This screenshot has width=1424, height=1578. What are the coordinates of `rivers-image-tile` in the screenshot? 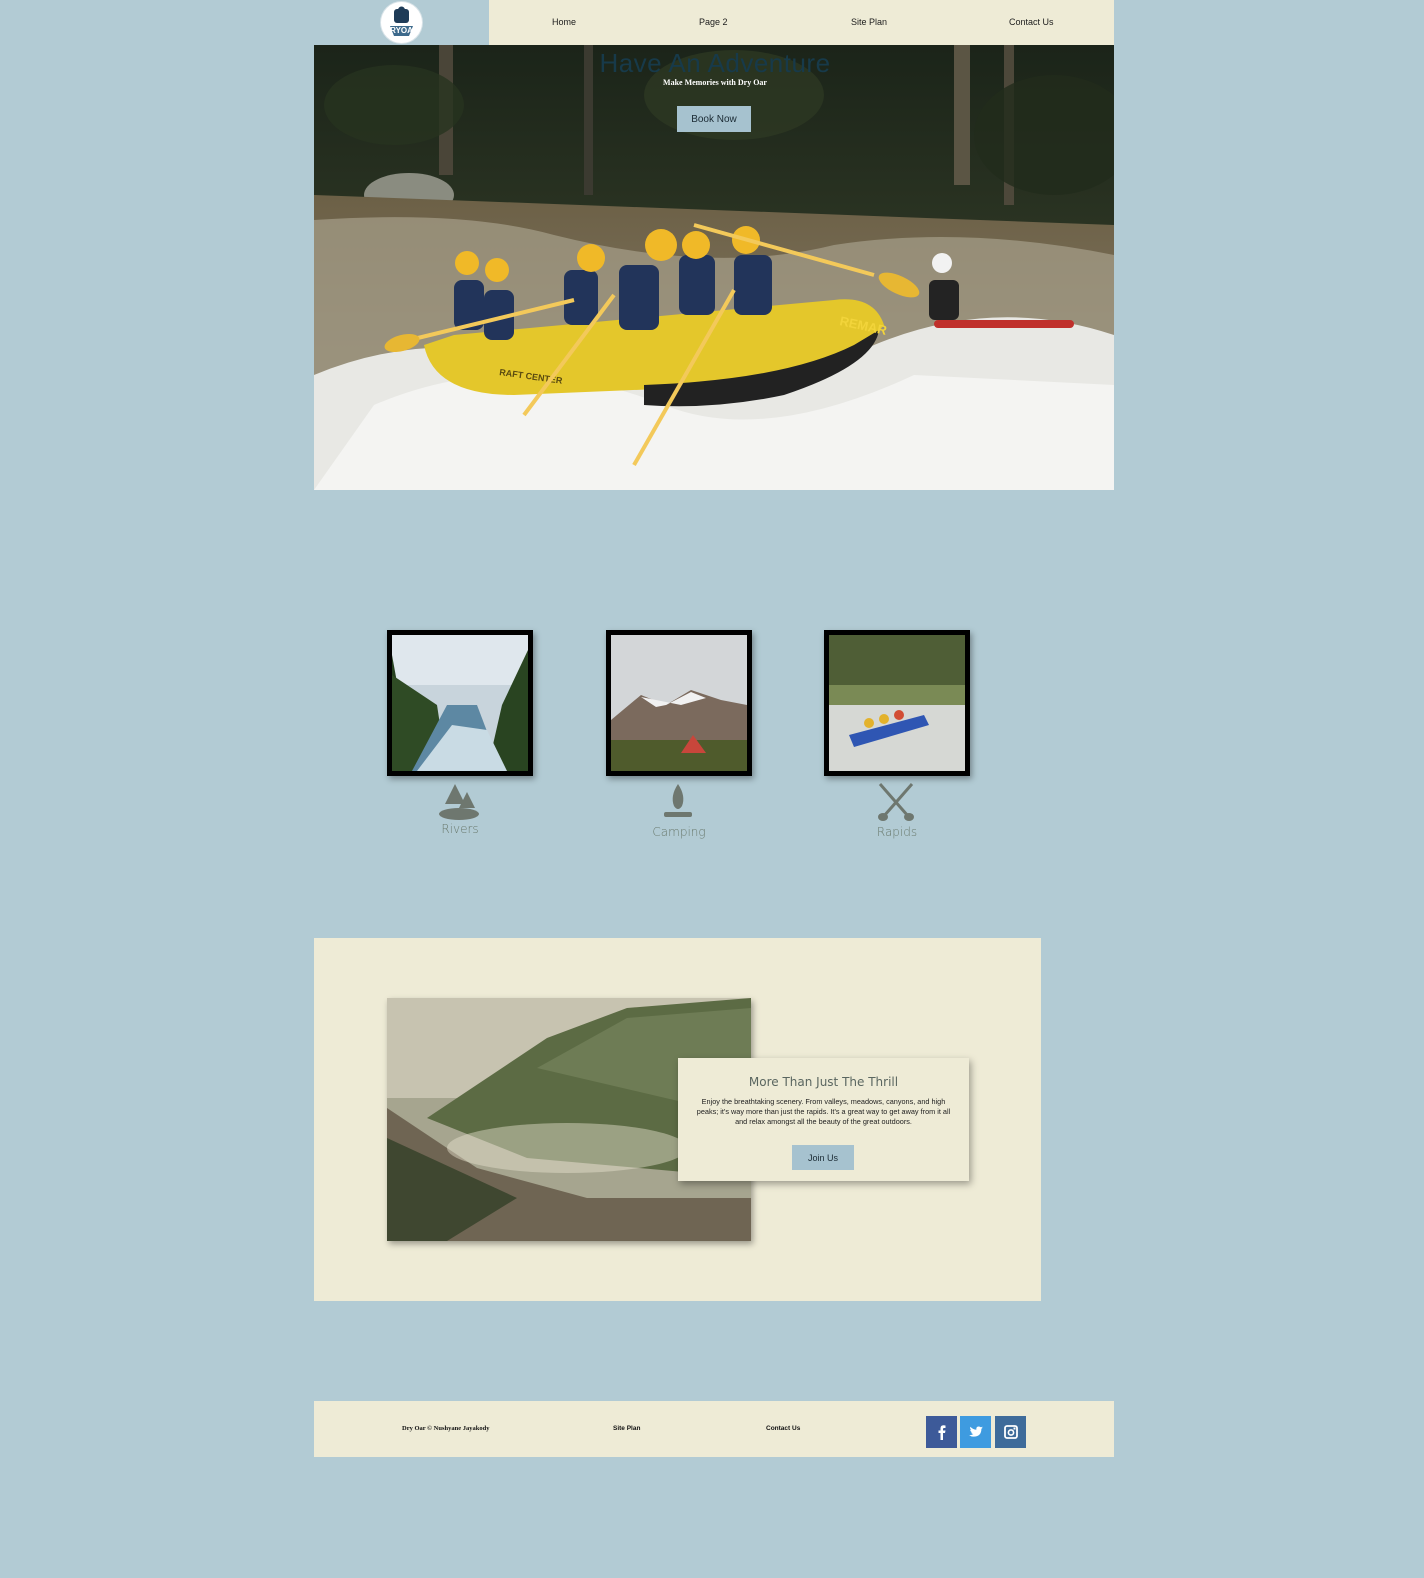 It's located at (460, 703).